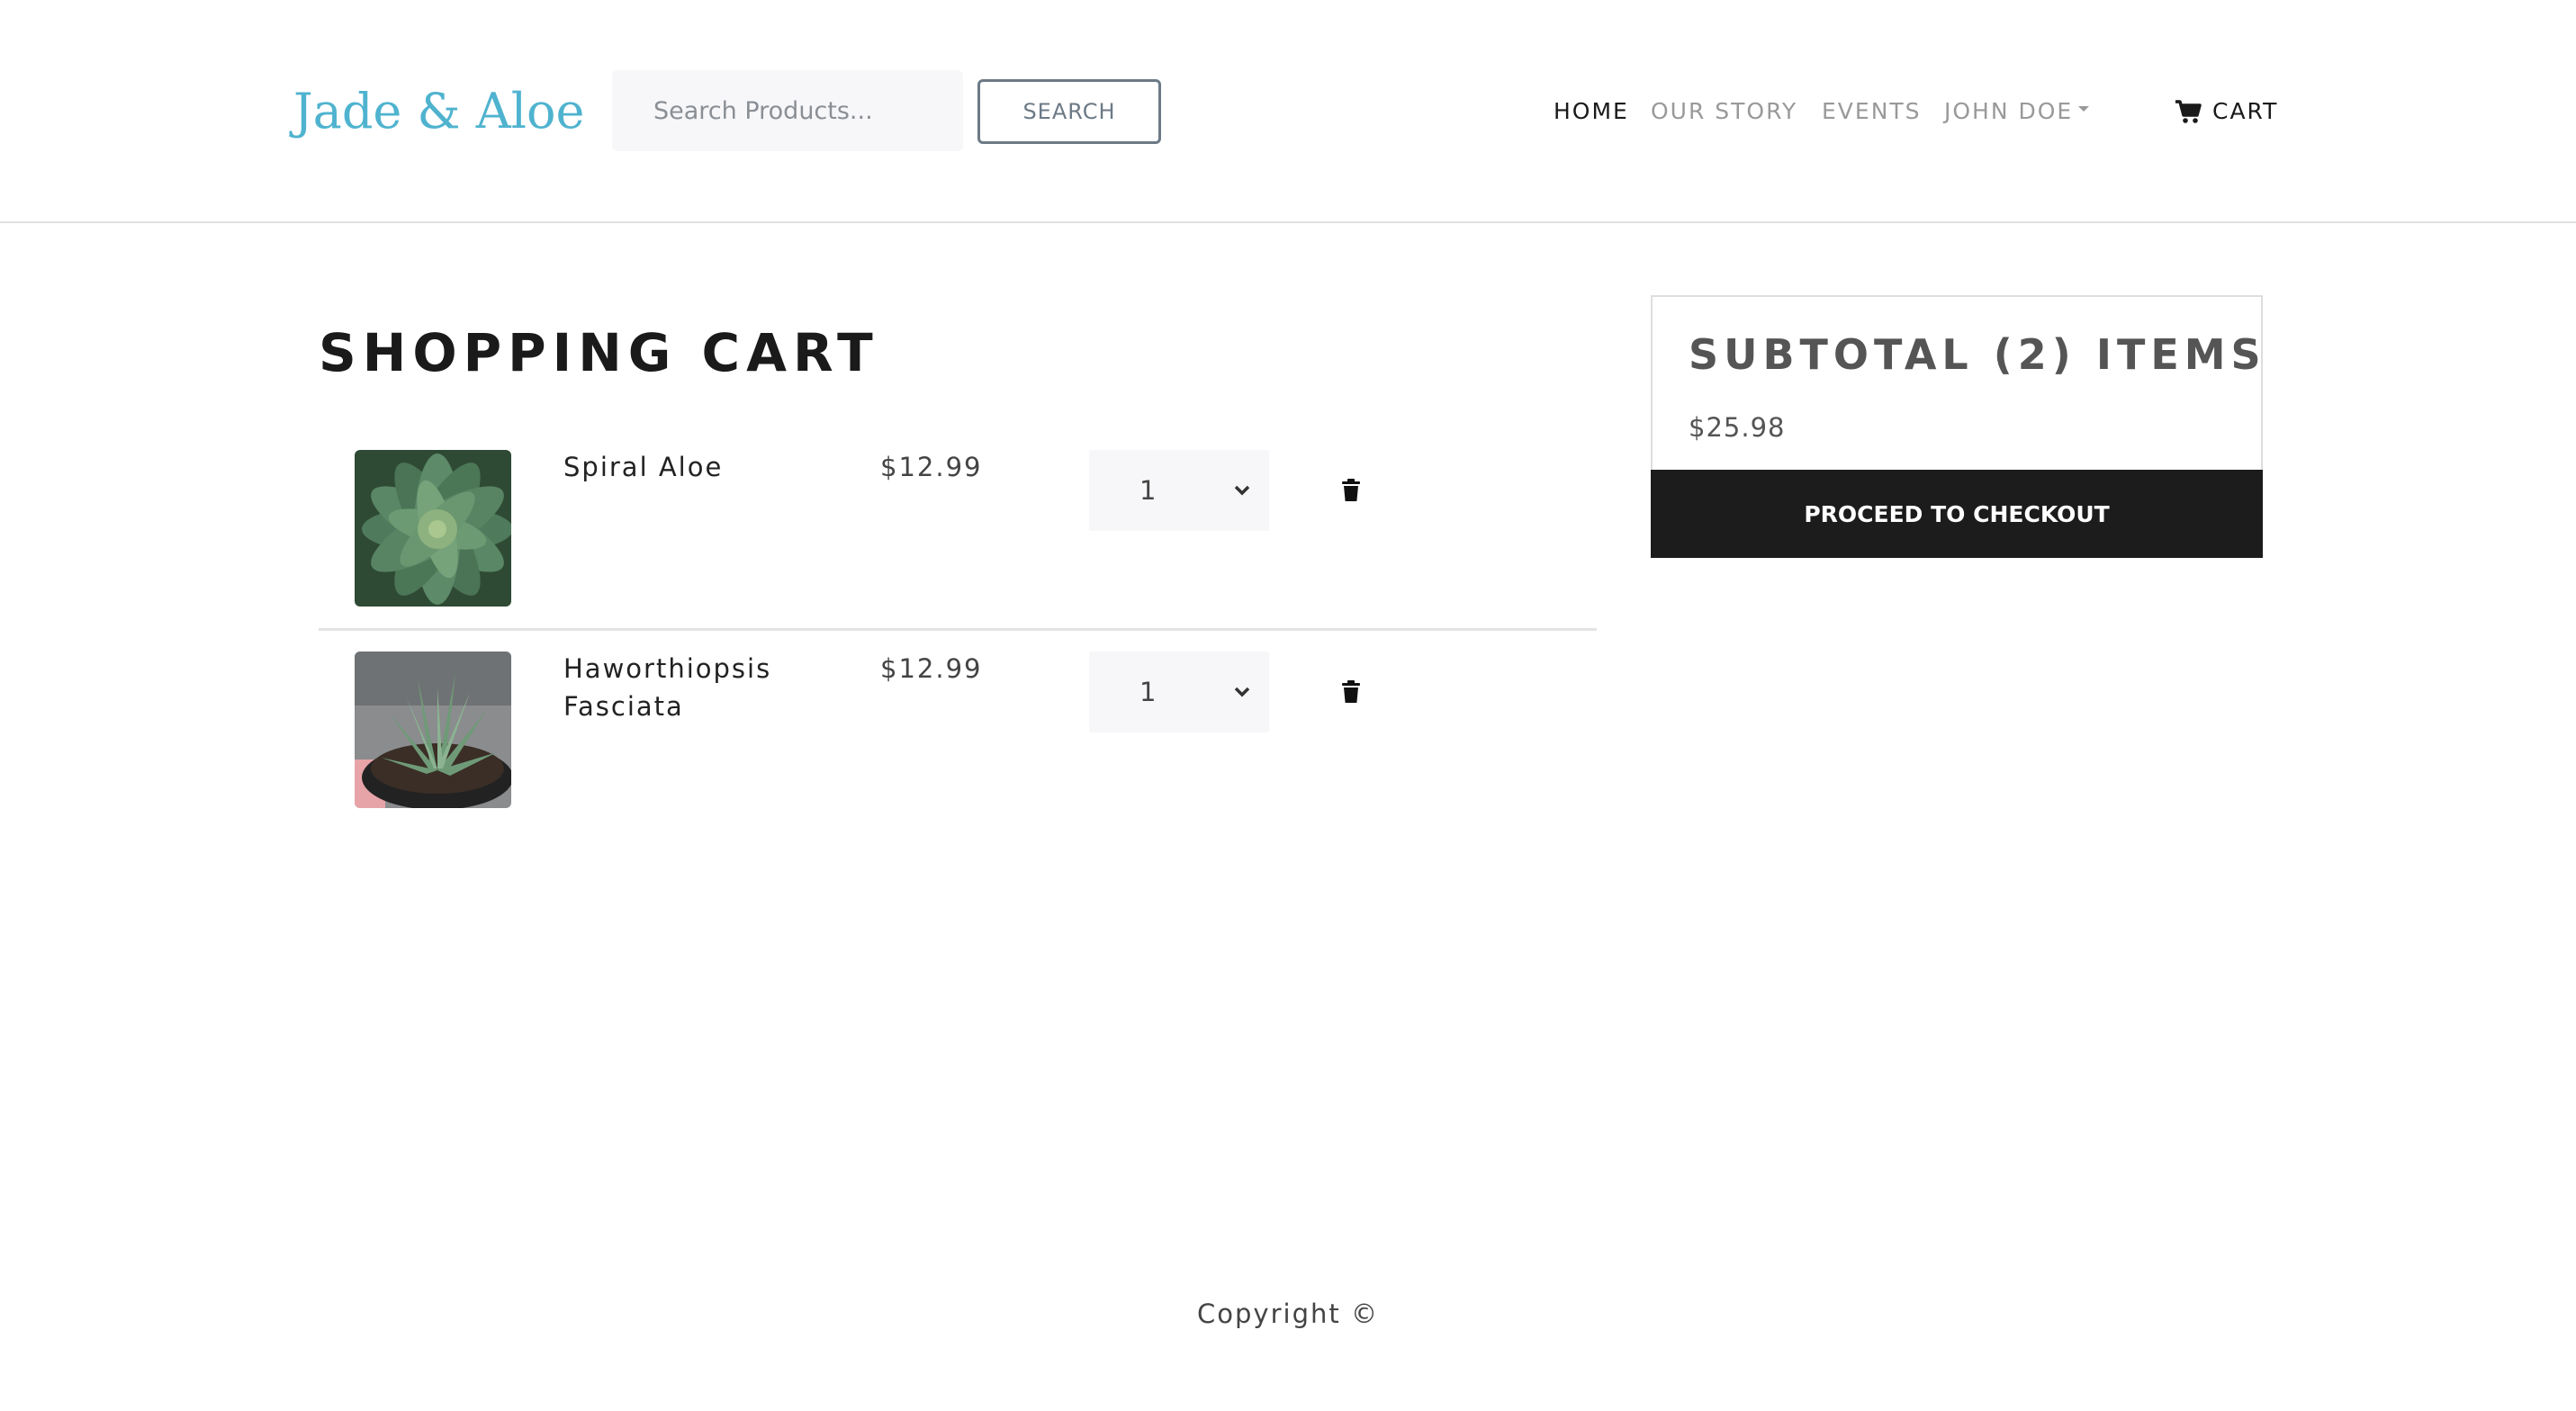 The width and height of the screenshot is (2576, 1411). I want to click on subtotal-title: SUBTOTAL (2) ITEMS, so click(1977, 354).